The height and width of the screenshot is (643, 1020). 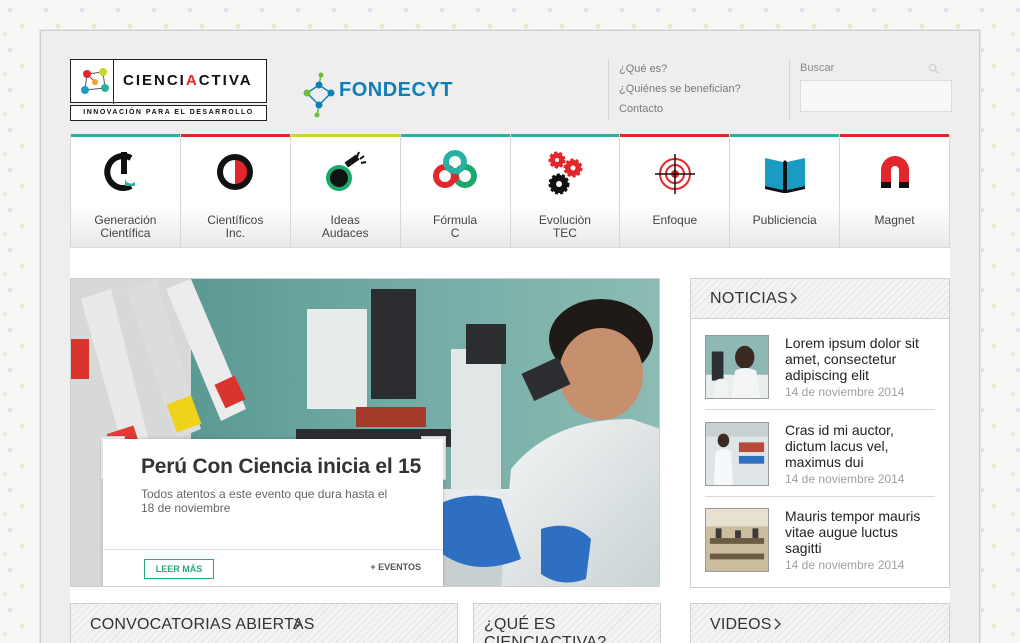 What do you see at coordinates (564, 226) in the screenshot?
I see `nav-label: Evoluciòn TEC` at bounding box center [564, 226].